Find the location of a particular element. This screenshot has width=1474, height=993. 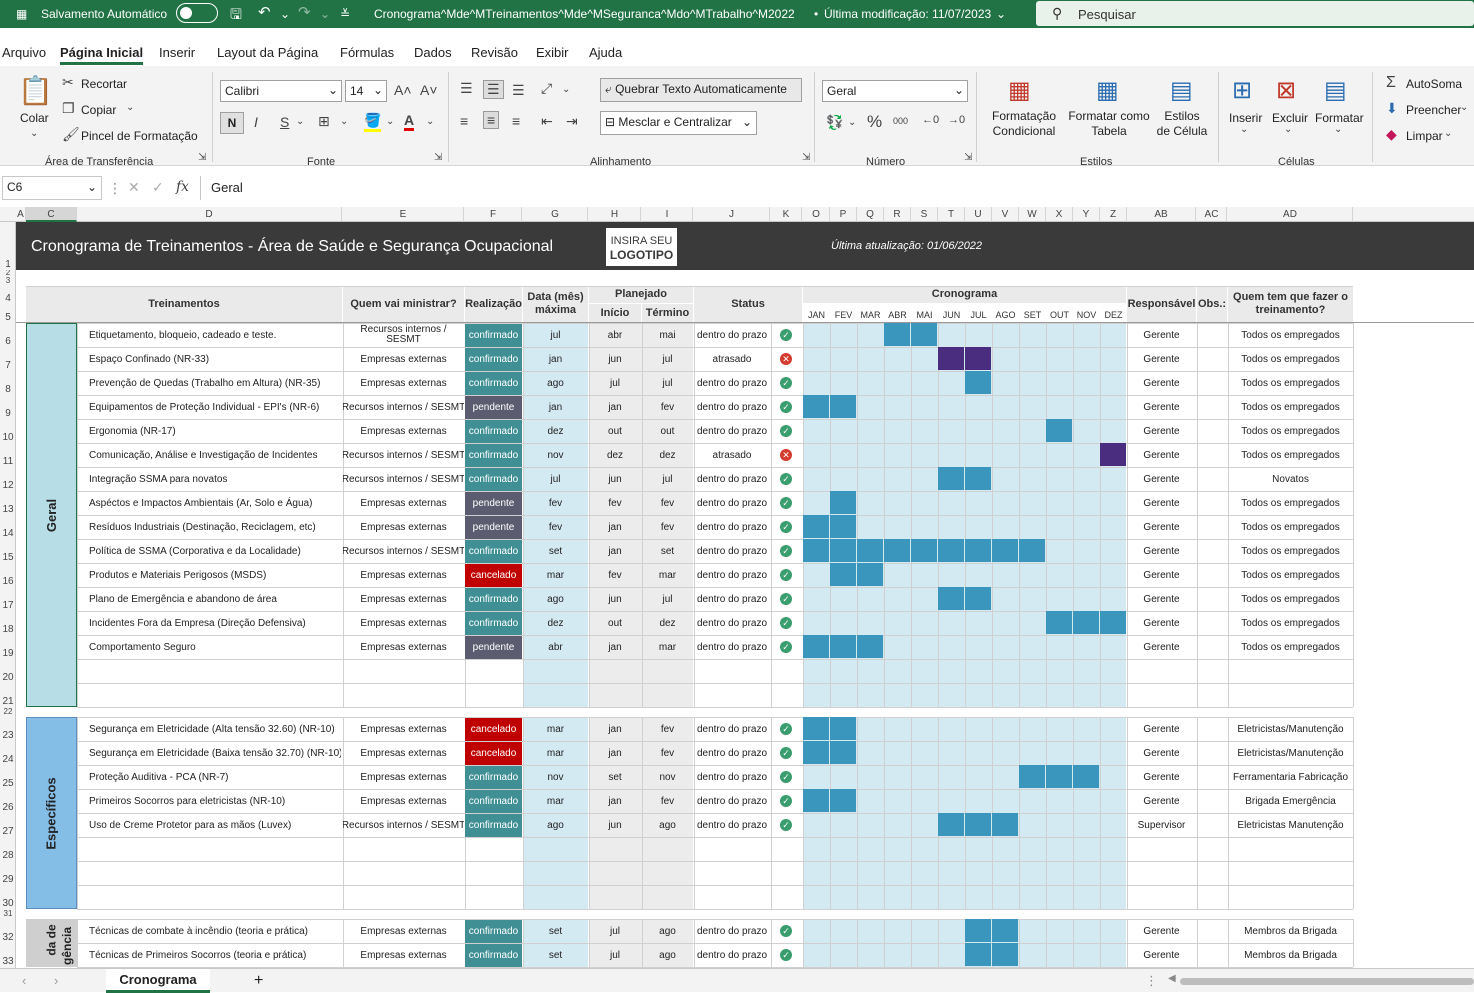

format-painter-button: Pincel de Formatação is located at coordinates (139, 136).